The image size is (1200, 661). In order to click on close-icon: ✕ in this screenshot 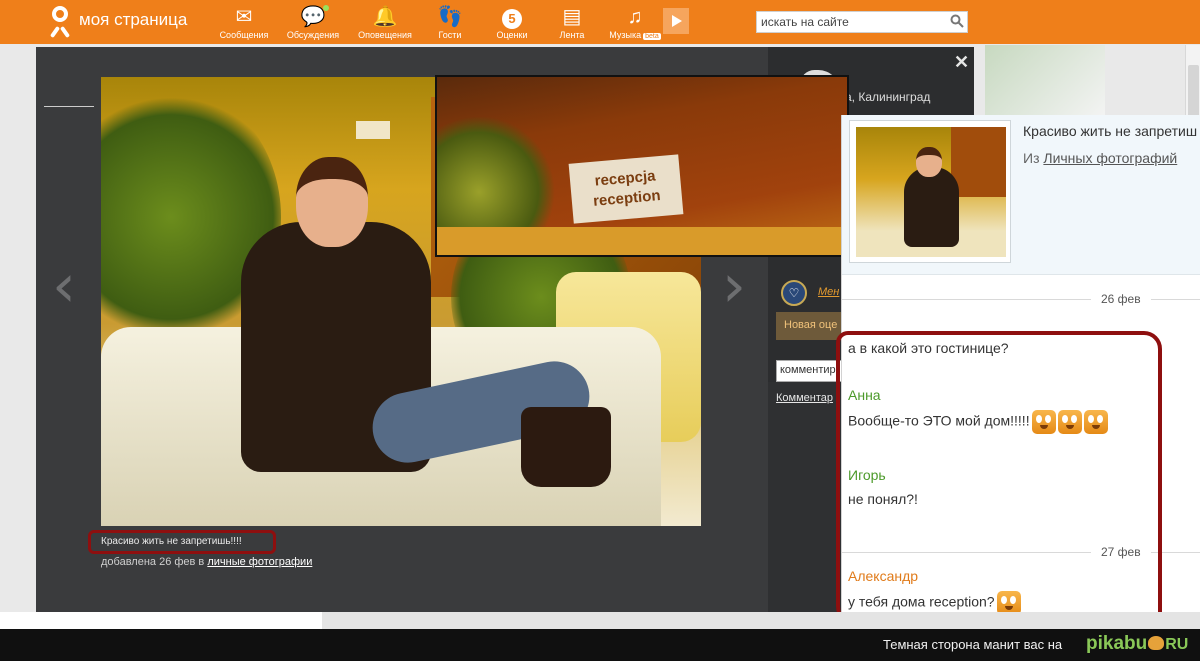, I will do `click(961, 62)`.